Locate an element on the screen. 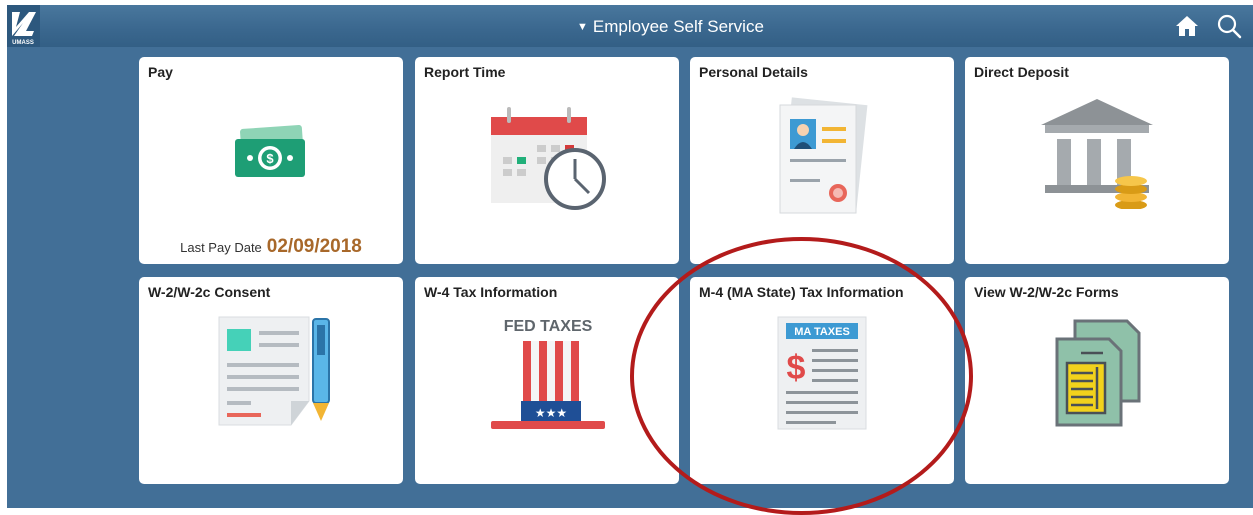 The height and width of the screenshot is (515, 1253). tile-title: Direct Deposit is located at coordinates (1021, 72).